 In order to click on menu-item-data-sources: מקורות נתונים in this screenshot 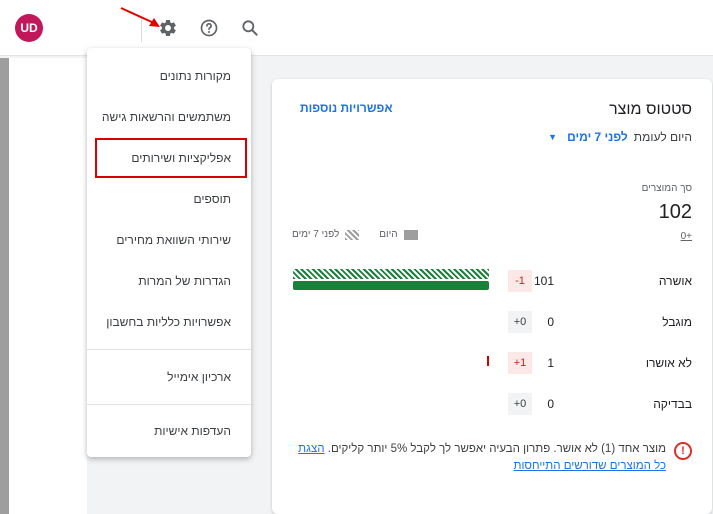, I will do `click(169, 76)`.